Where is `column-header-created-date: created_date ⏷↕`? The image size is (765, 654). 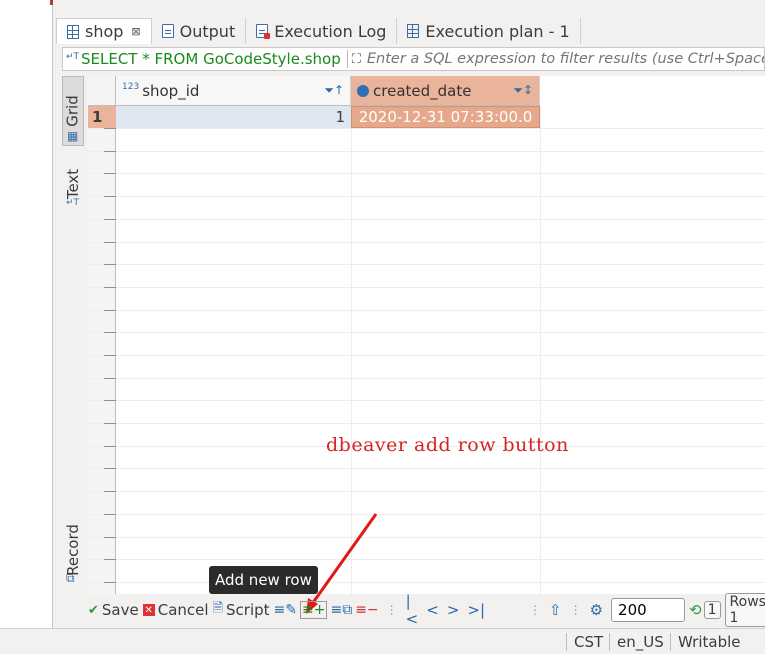 column-header-created-date: created_date ⏷↕ is located at coordinates (445, 91).